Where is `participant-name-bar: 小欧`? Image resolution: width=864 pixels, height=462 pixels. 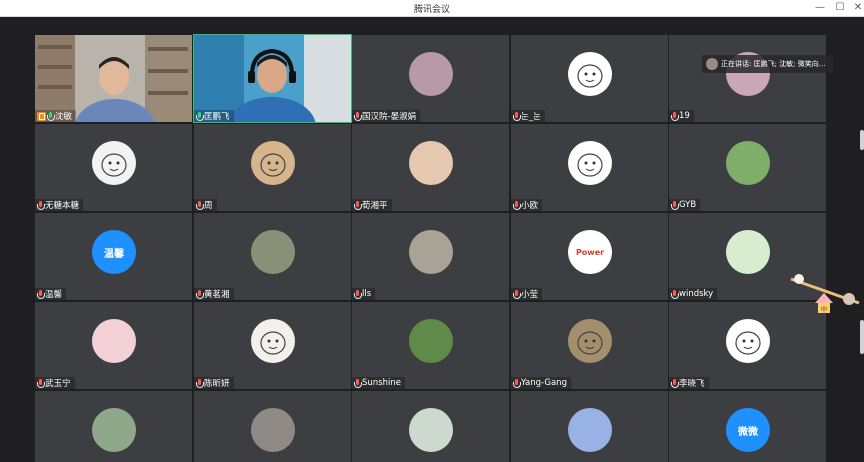
participant-name-bar: 小欧 is located at coordinates (527, 205).